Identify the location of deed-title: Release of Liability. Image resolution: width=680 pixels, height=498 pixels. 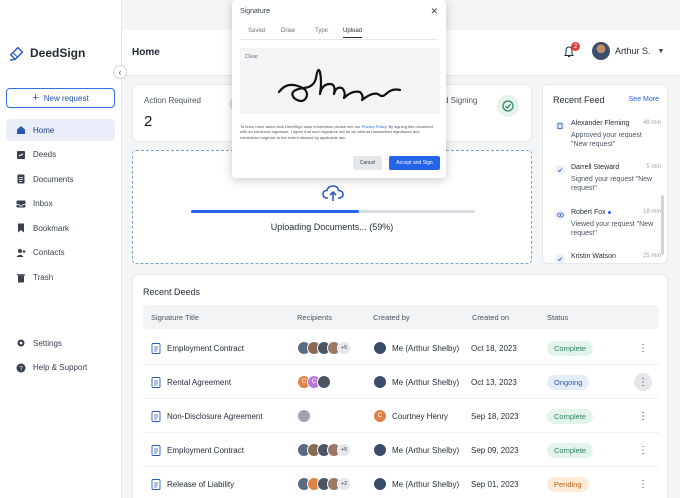
(201, 484).